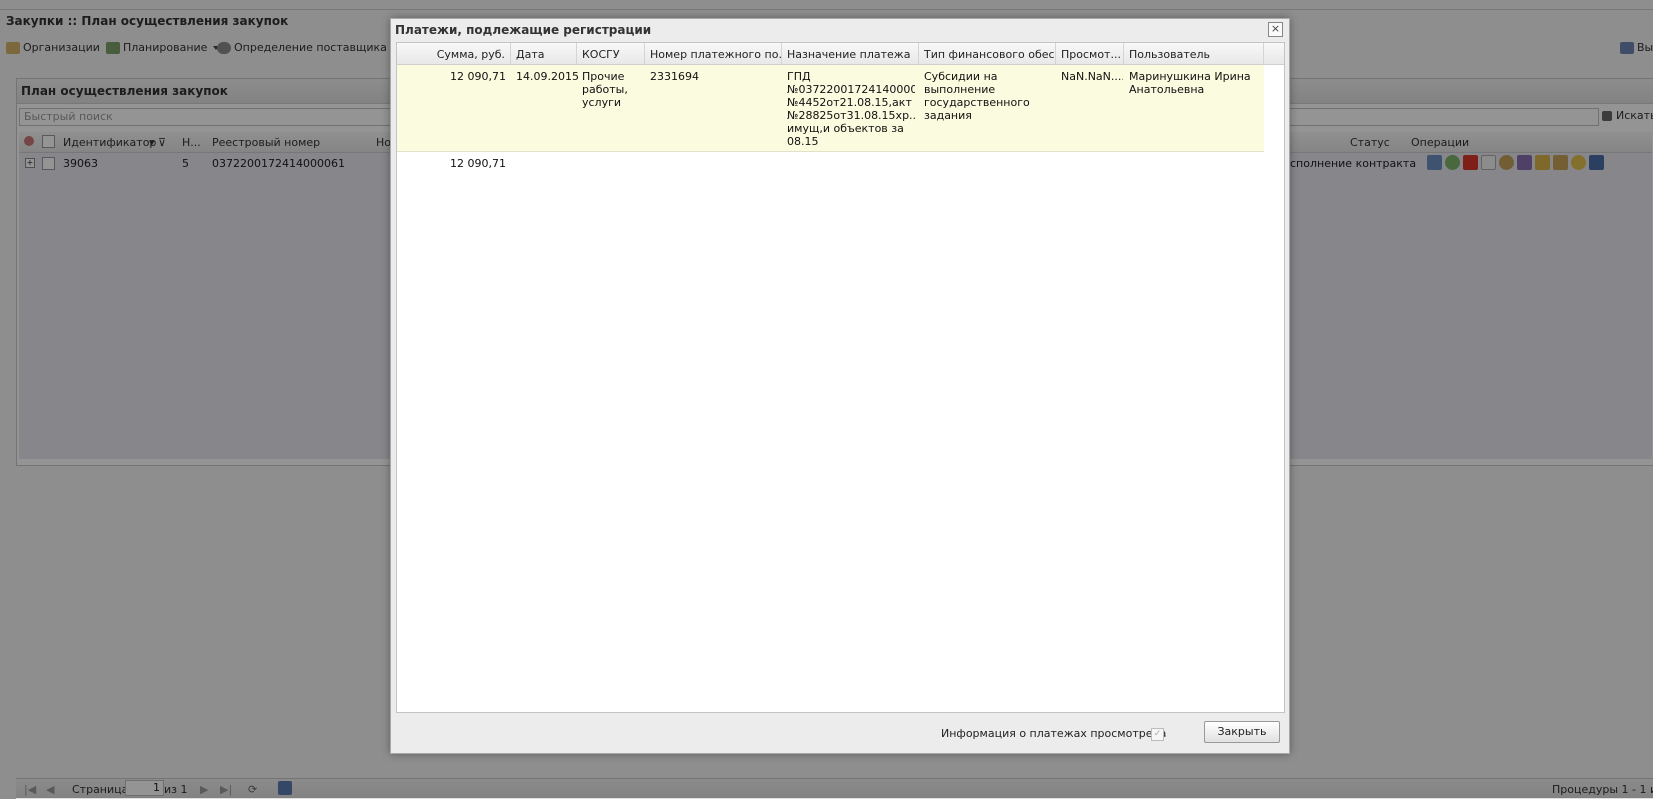  I want to click on cell-finance-line: задания, so click(948, 115).